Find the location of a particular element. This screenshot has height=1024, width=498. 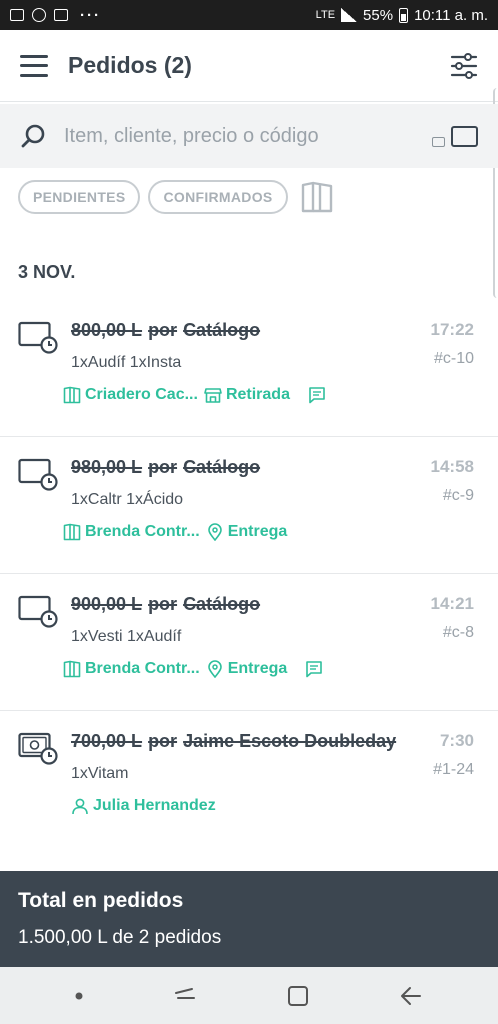

order-code: #c-10 is located at coordinates (453, 358).